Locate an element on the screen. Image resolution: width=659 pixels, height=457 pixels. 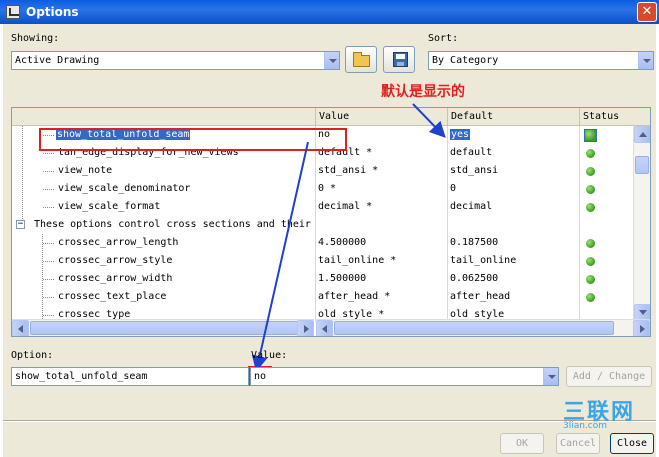
option-default: yes is located at coordinates (460, 134).